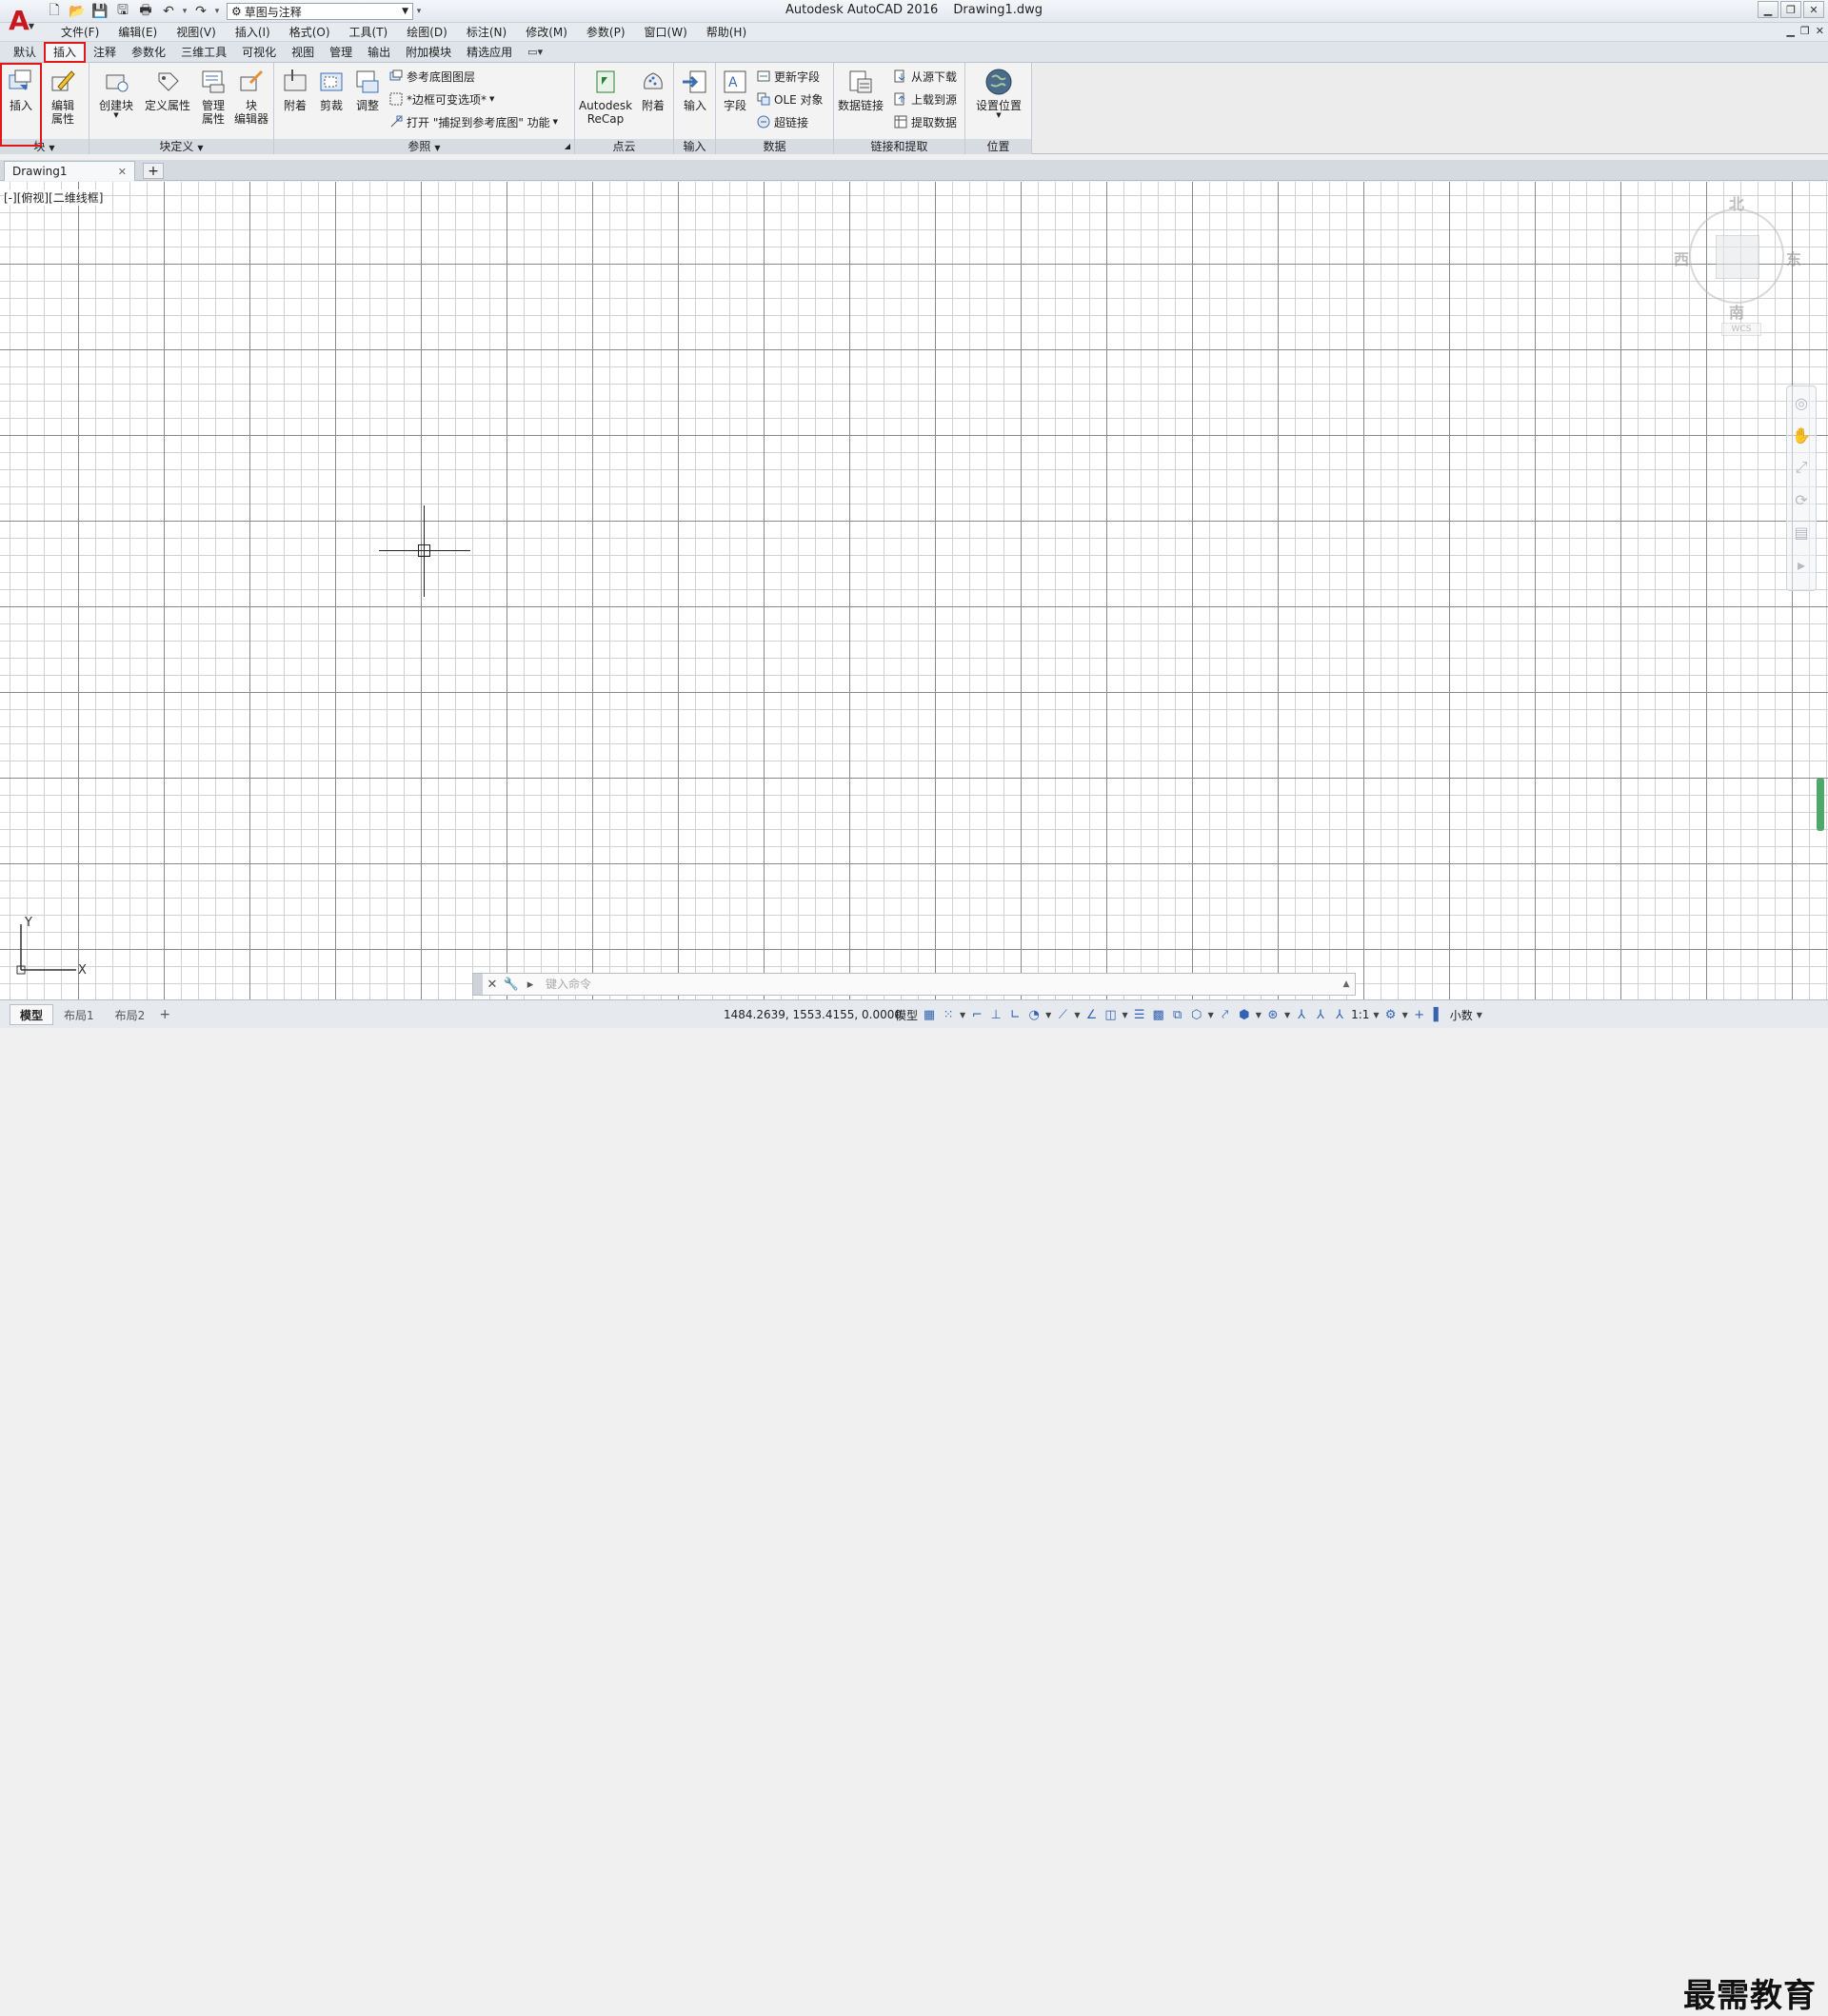  What do you see at coordinates (164, 1014) in the screenshot?
I see `add-layout-button: +` at bounding box center [164, 1014].